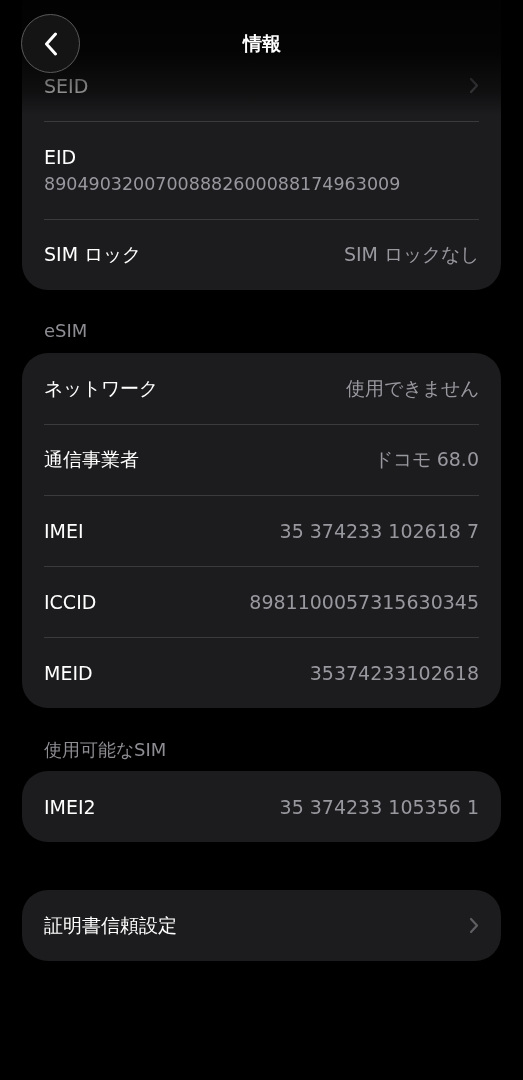 Image resolution: width=523 pixels, height=1080 pixels. Describe the element at coordinates (70, 601) in the screenshot. I see `row-label: ICCID` at that location.